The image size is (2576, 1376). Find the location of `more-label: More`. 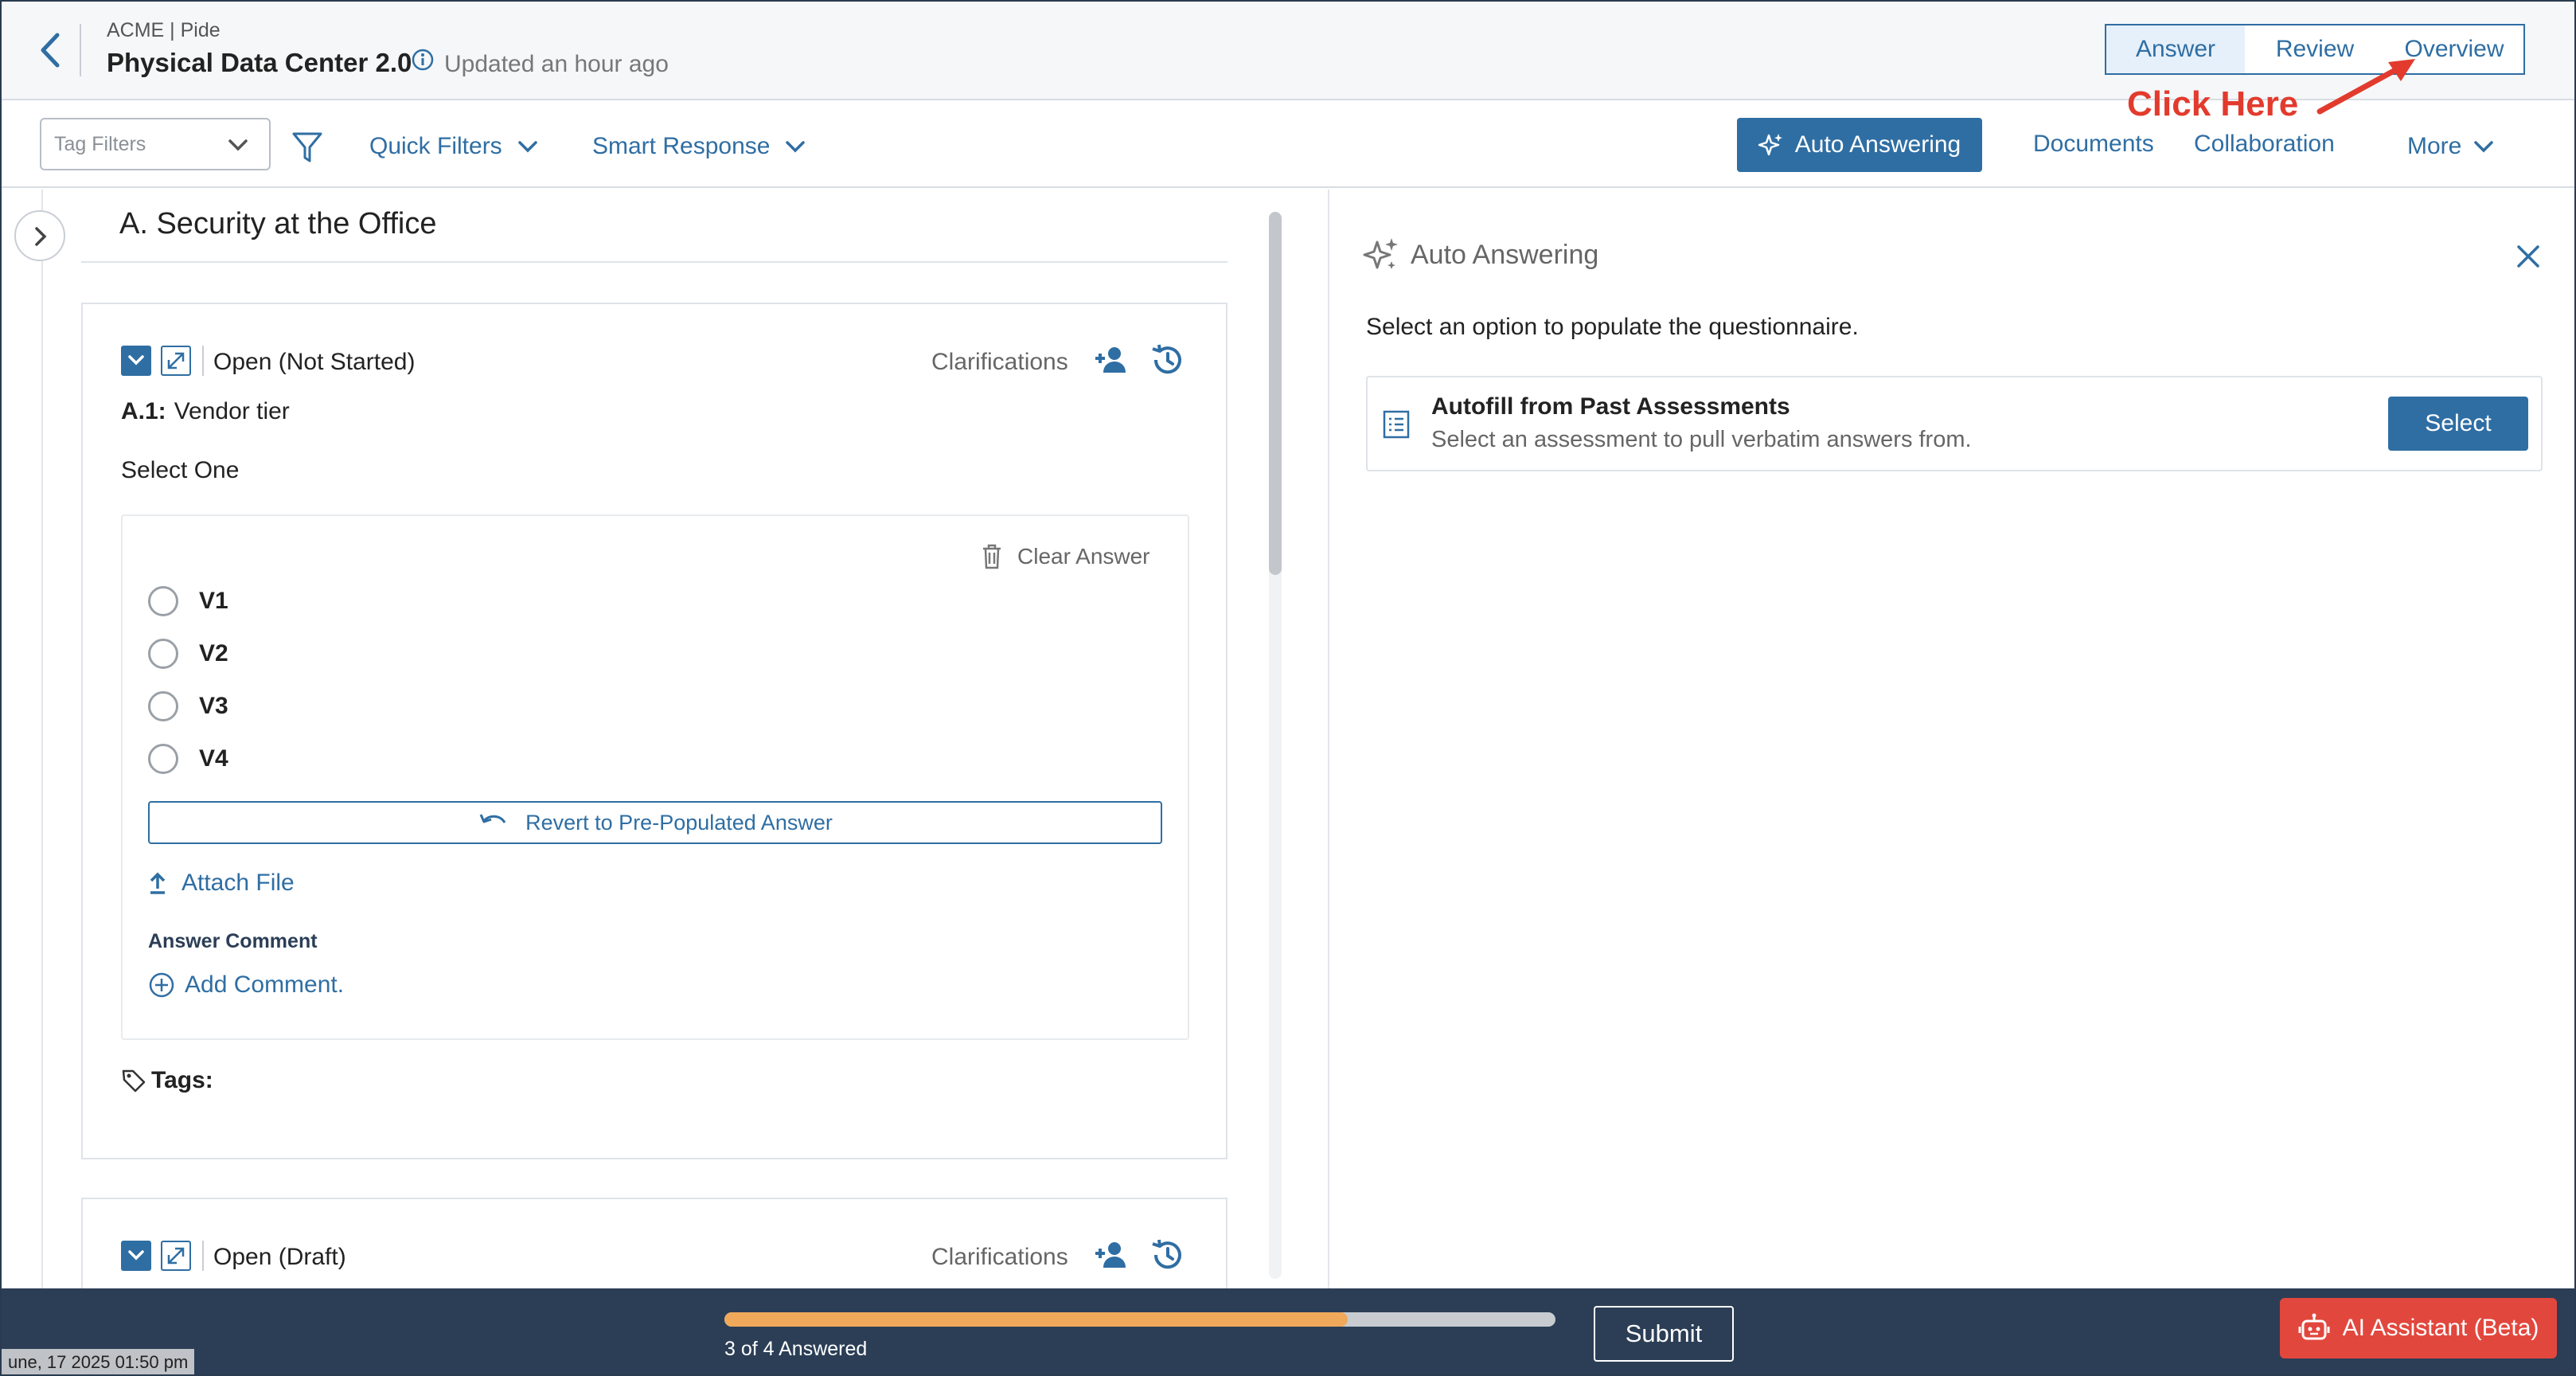

more-label: More is located at coordinates (2434, 146).